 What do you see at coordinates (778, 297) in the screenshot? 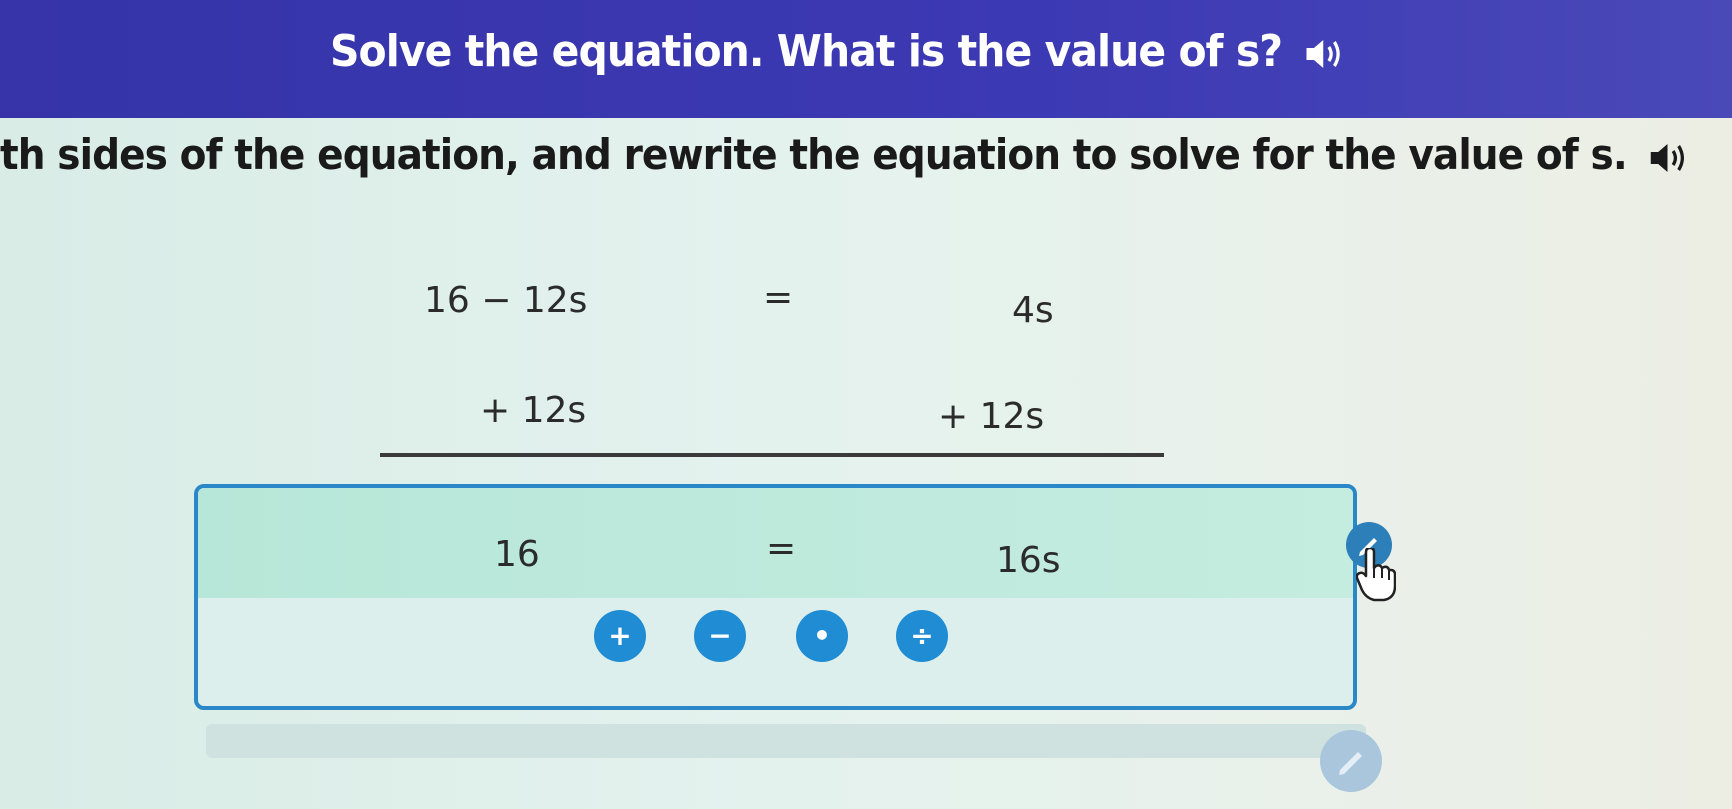
I see `equation-equals-sign: =` at bounding box center [778, 297].